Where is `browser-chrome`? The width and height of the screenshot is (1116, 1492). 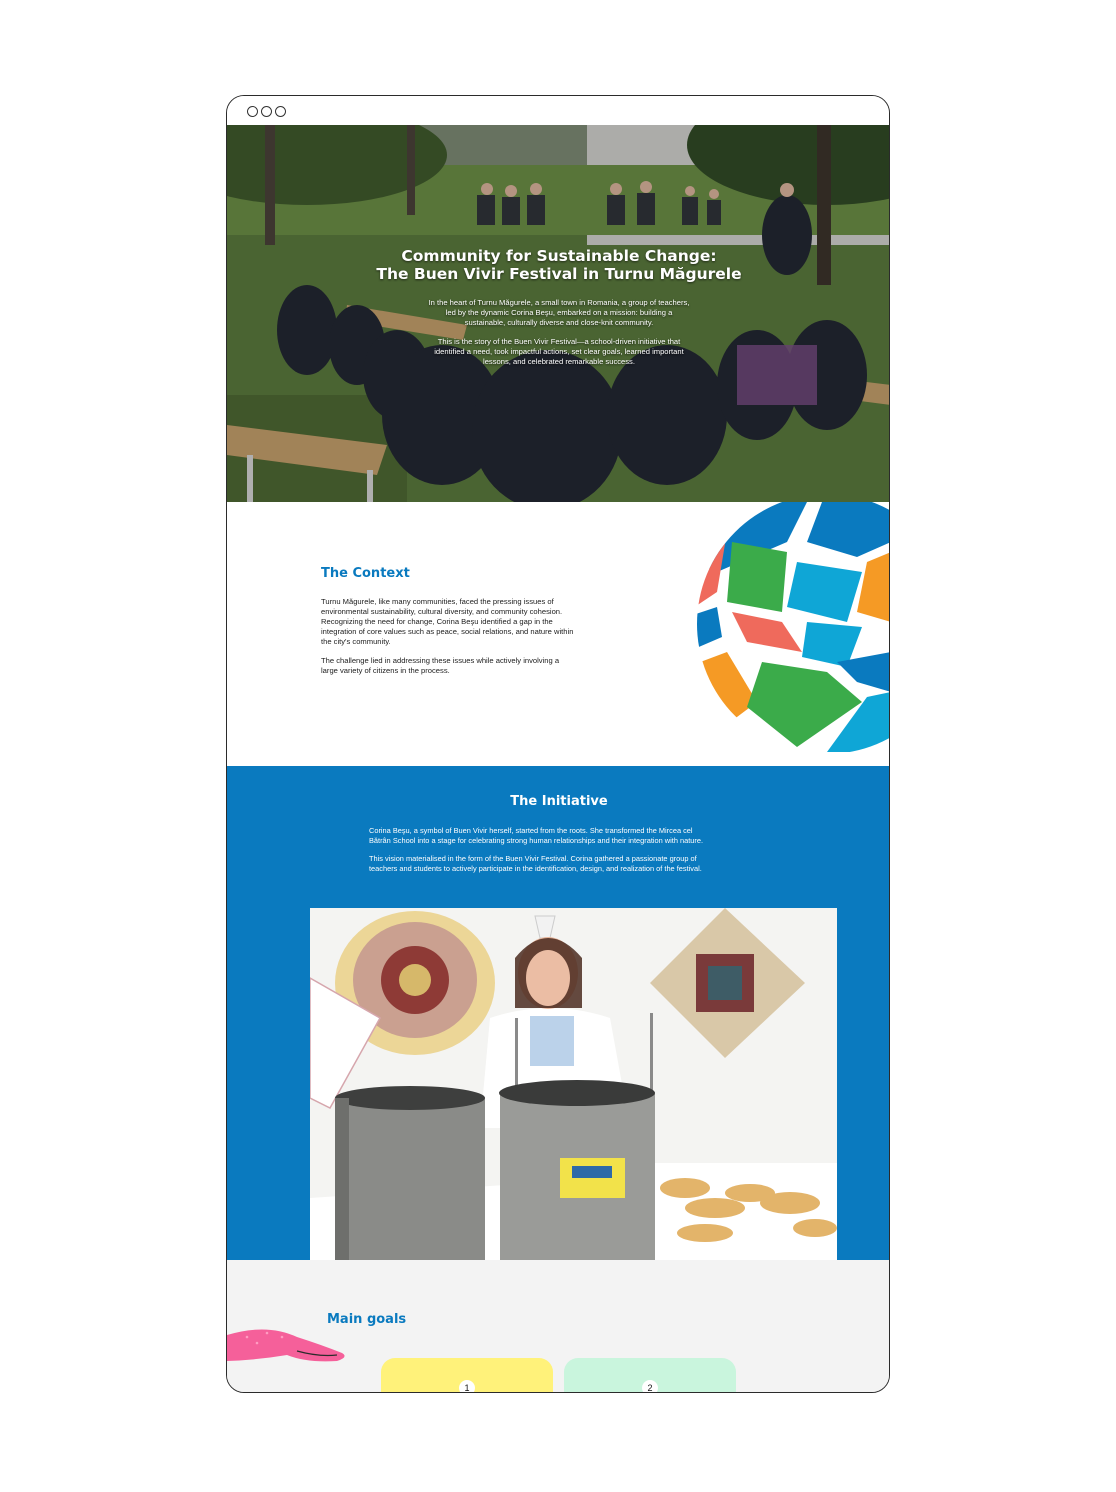
browser-chrome is located at coordinates (558, 110).